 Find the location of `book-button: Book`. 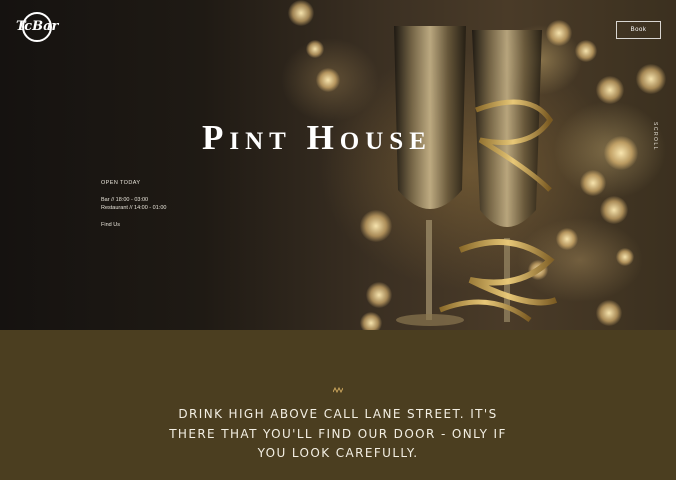

book-button: Book is located at coordinates (638, 30).